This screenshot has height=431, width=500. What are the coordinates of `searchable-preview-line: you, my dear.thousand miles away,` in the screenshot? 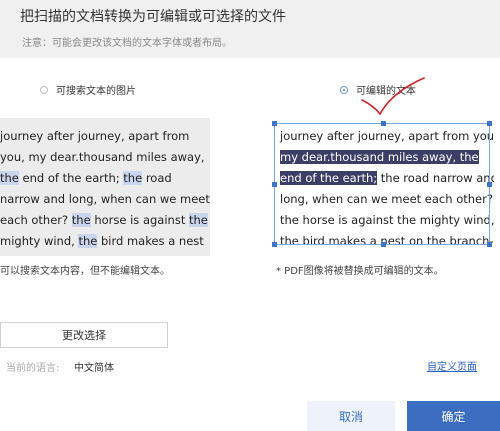 It's located at (105, 157).